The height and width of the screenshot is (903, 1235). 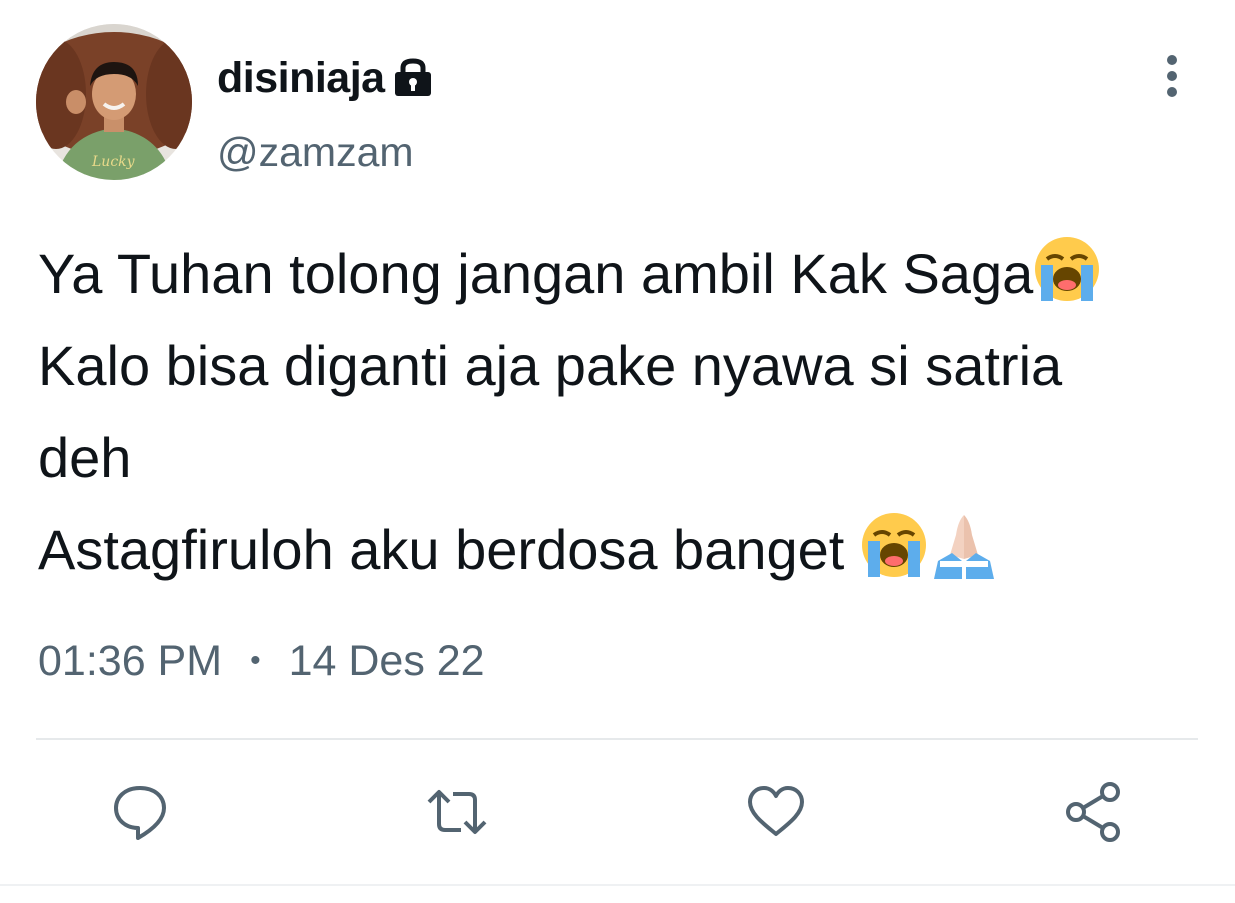 What do you see at coordinates (536, 273) in the screenshot?
I see `tweet-line-text: Ya Tuhan tolong jangan ambil Kak Saga` at bounding box center [536, 273].